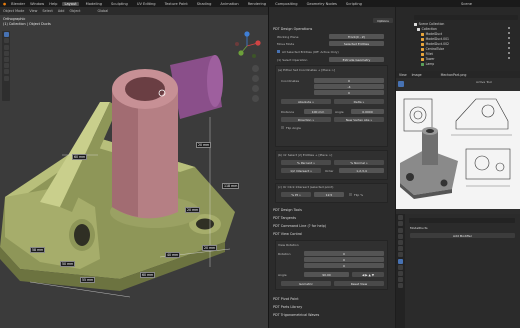  Describe the element at coordinates (428, 59) in the screenshot. I see `outliner-item: Tower` at that location.